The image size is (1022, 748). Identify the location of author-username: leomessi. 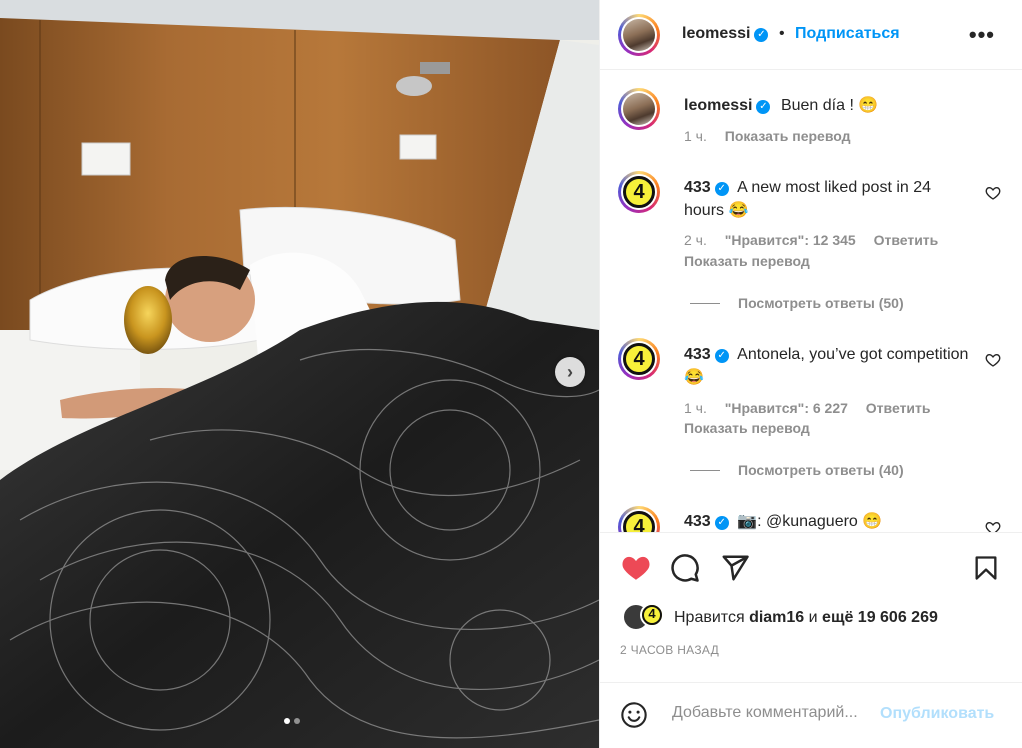
(716, 33).